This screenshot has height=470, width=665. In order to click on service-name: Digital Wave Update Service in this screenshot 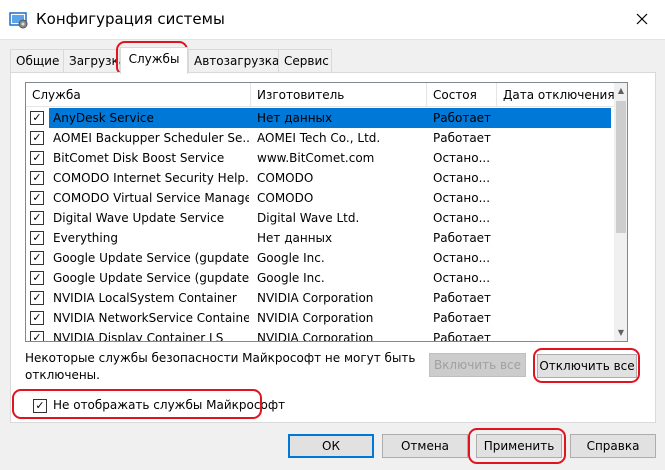, I will do `click(139, 218)`.